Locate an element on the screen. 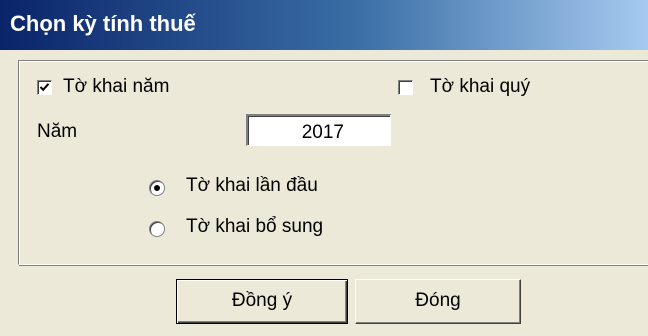 The height and width of the screenshot is (336, 648). checkmark-icon is located at coordinates (44, 87).